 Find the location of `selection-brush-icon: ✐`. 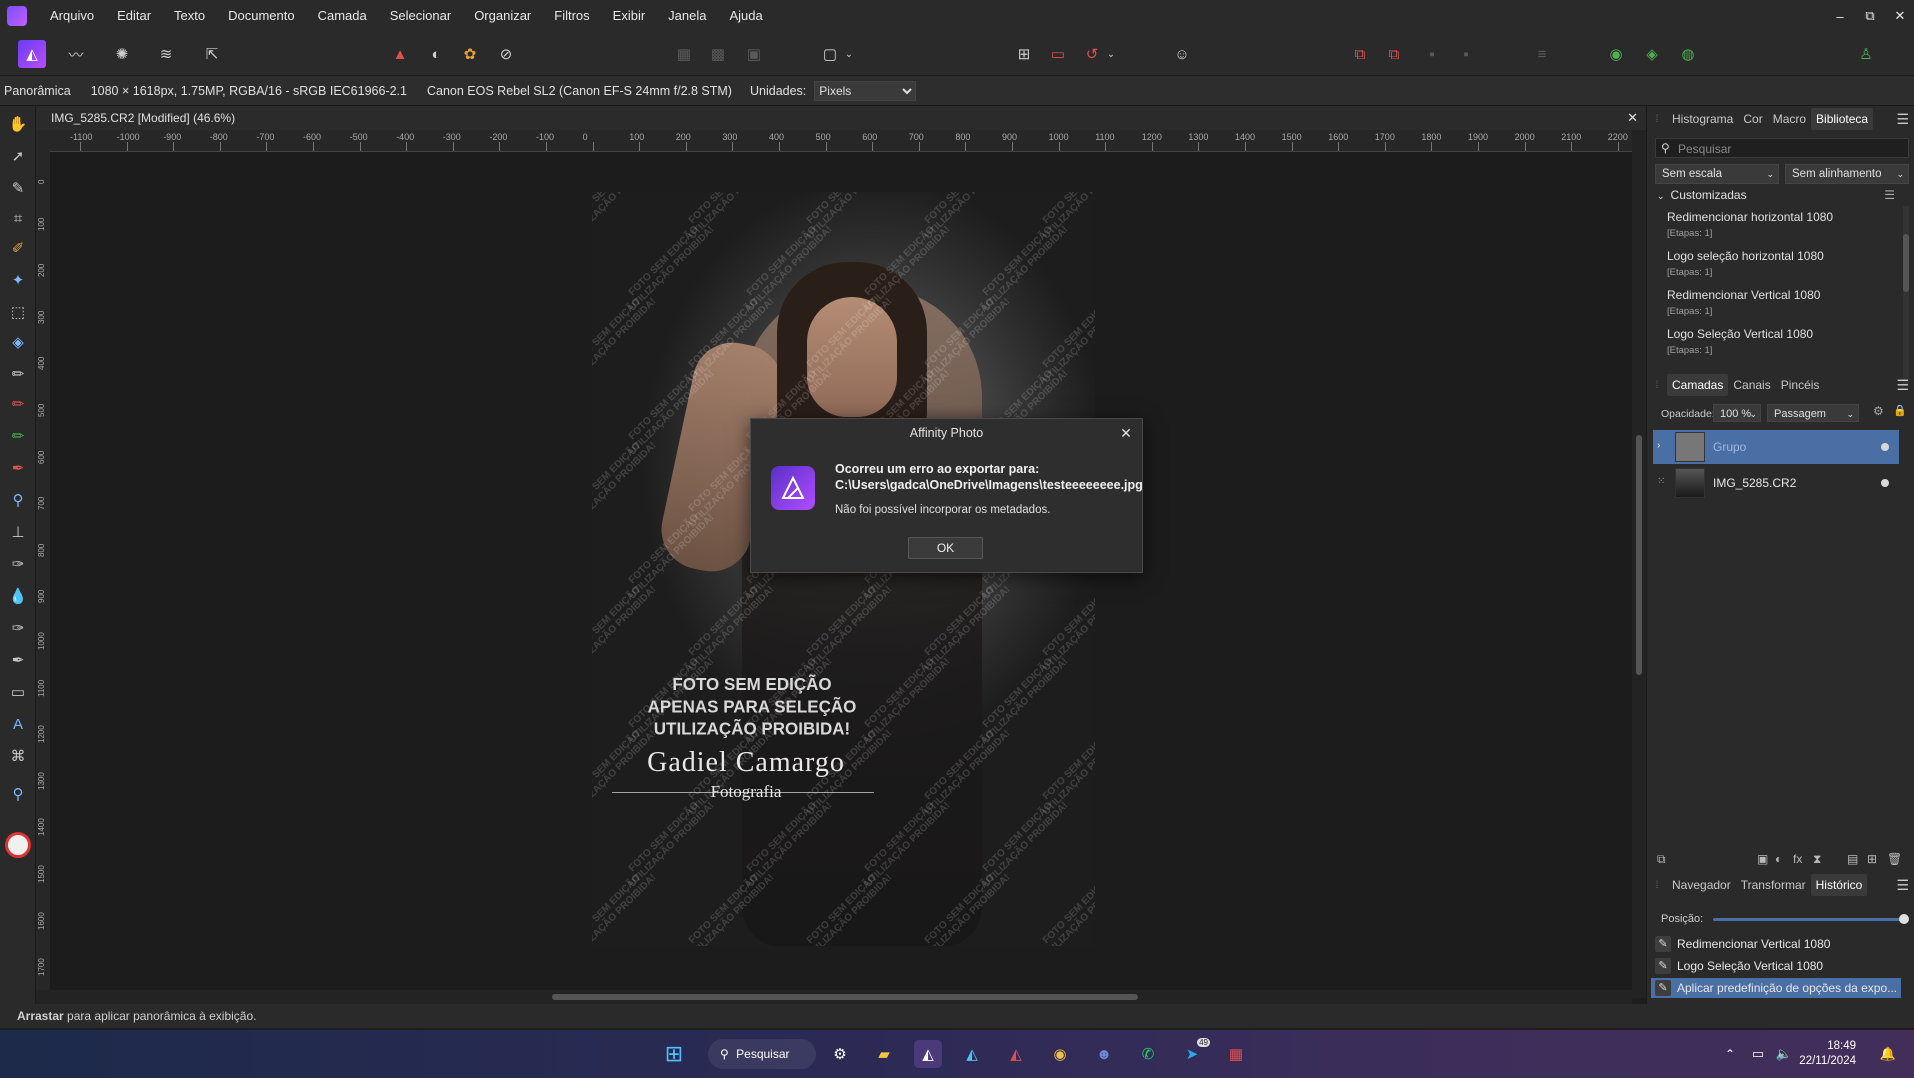

selection-brush-icon: ✐ is located at coordinates (18, 248).